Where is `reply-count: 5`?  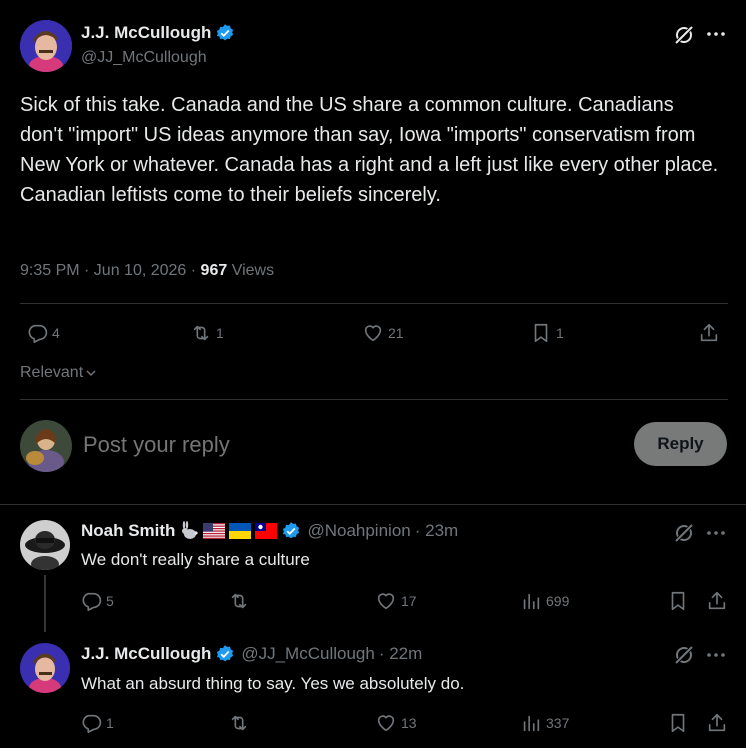
reply-count: 5 is located at coordinates (110, 601).